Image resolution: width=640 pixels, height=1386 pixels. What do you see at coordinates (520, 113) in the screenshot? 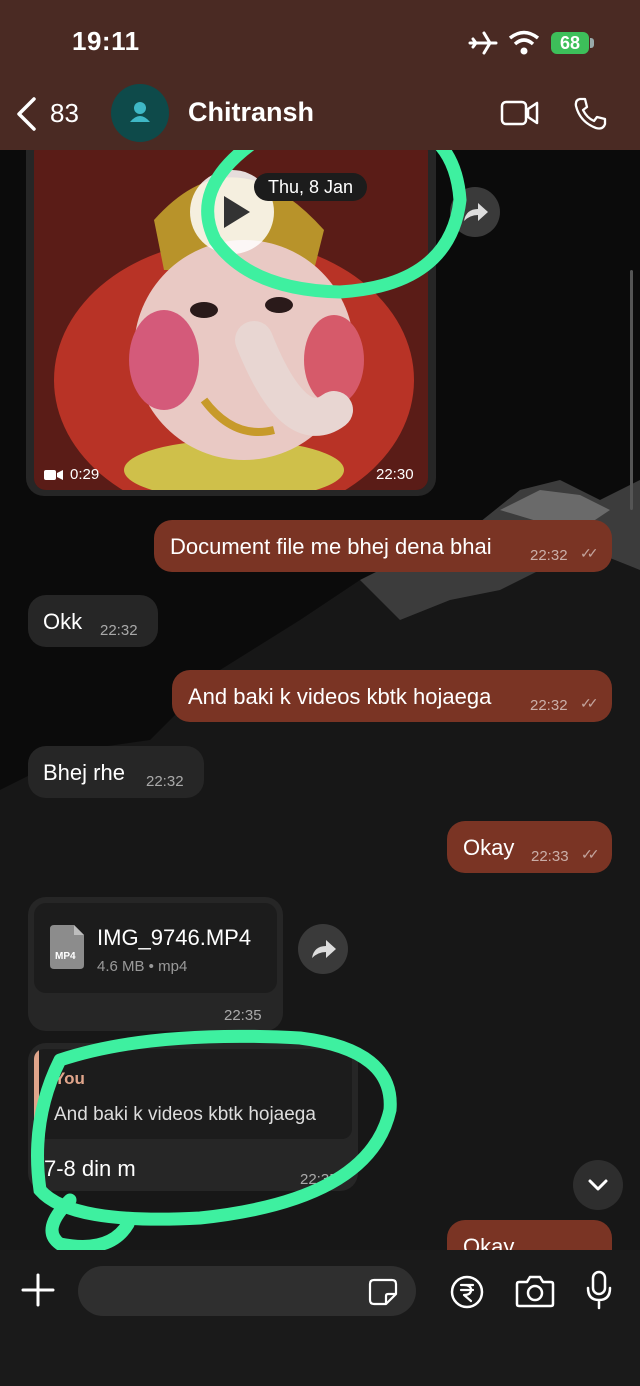
I see `video-call-icon` at bounding box center [520, 113].